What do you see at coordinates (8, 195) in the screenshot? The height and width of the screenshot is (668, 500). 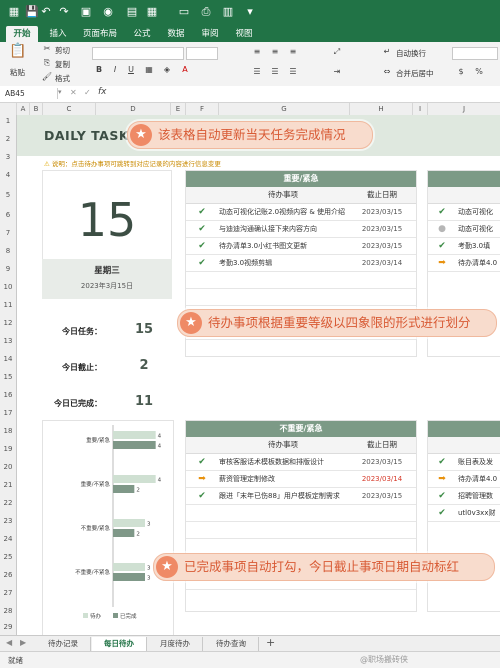 I see `row-header: 5` at bounding box center [8, 195].